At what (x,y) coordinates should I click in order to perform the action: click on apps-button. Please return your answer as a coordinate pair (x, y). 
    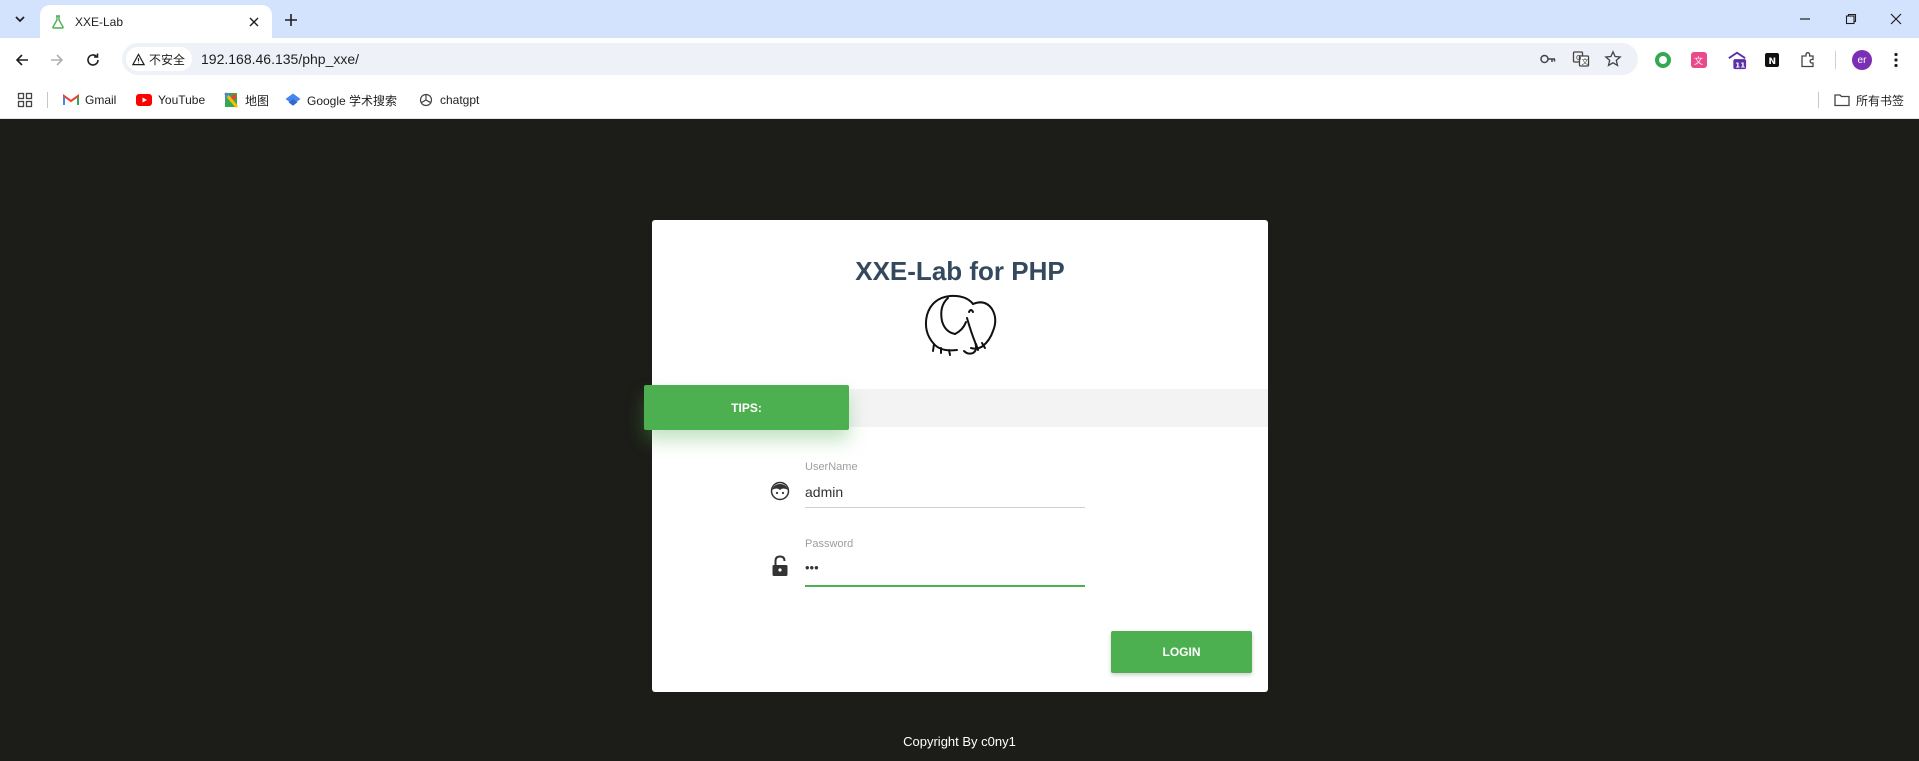
    Looking at the image, I should click on (25, 100).